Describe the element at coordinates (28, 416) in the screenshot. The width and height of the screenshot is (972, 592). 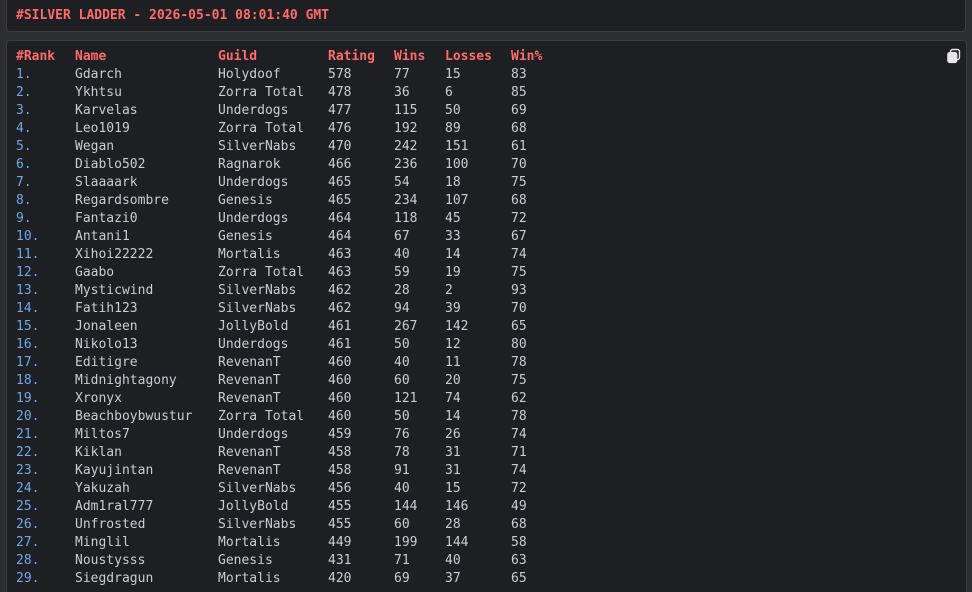
I see `rank-cell: 20.` at that location.